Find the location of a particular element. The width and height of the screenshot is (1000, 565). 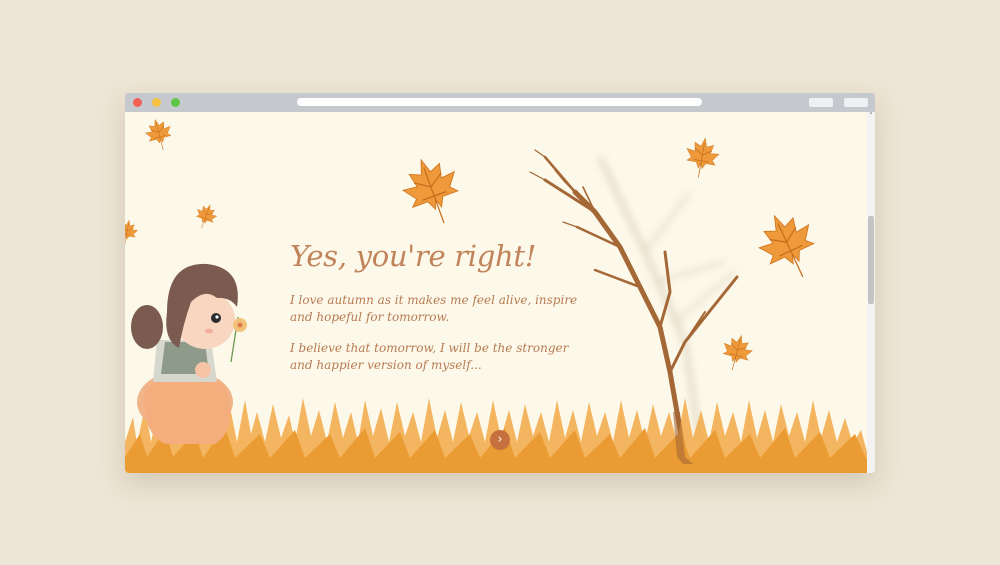

scroll-up-icon: ˄ is located at coordinates (871, 116).